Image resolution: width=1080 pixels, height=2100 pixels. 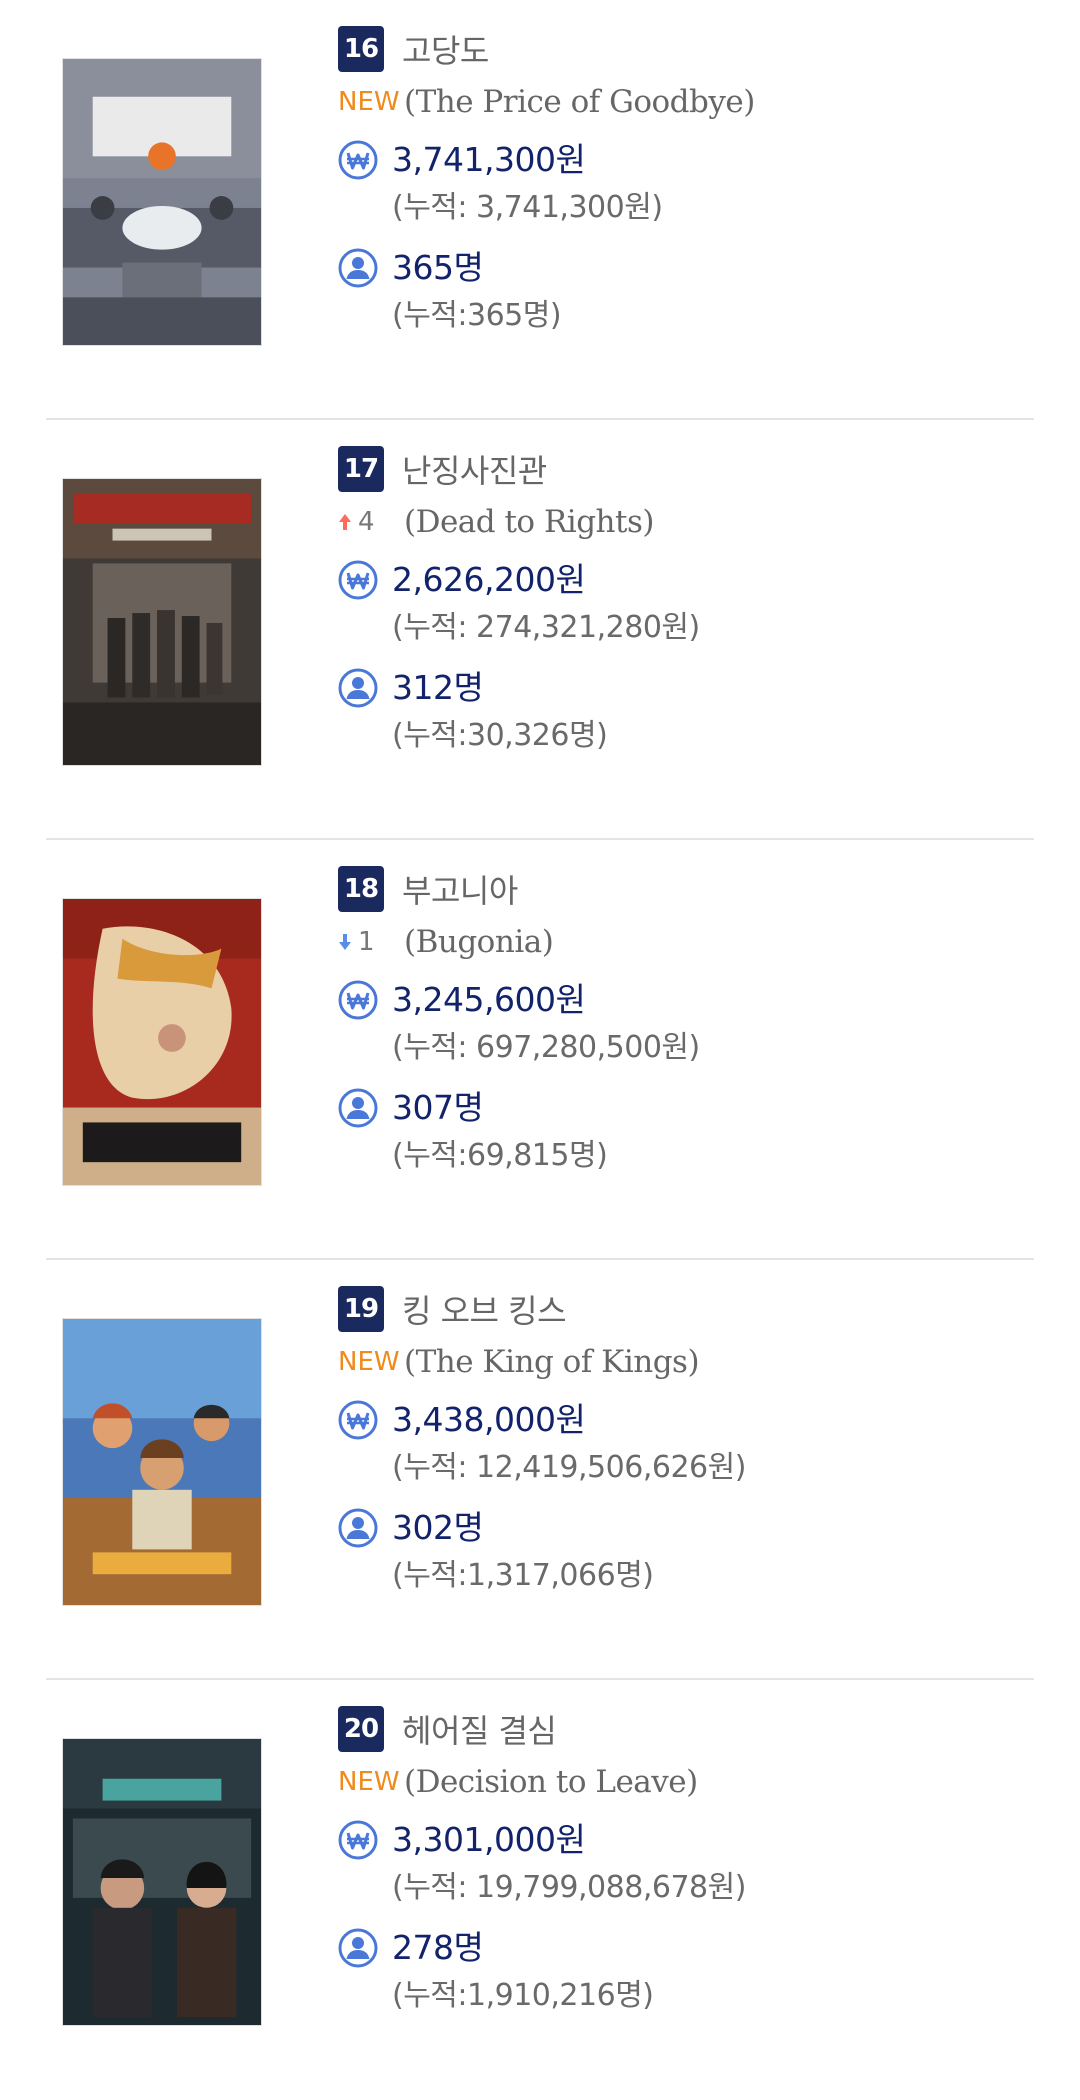 I want to click on sales-metric: 3,741,300원 (누적: 3,741,300원), so click(x=668, y=183).